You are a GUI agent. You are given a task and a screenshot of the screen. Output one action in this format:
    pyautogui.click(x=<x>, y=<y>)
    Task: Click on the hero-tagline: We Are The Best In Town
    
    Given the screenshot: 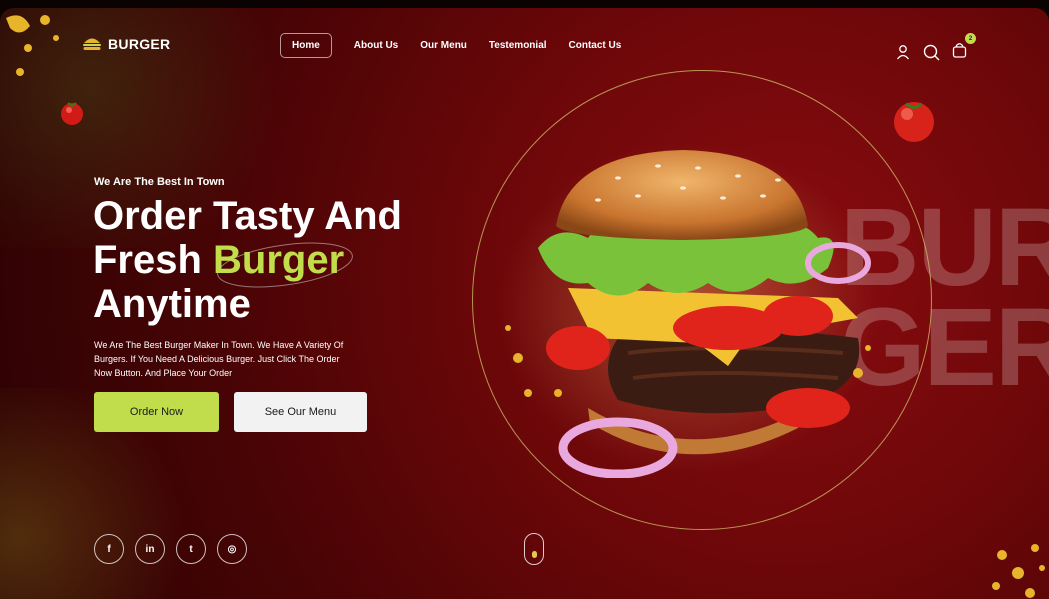 What is the action you would take?
    pyautogui.click(x=159, y=182)
    